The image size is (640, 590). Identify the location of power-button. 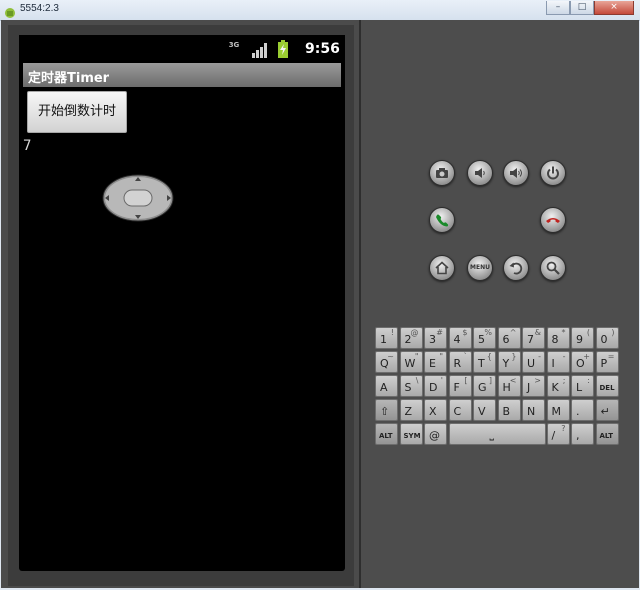
(553, 173).